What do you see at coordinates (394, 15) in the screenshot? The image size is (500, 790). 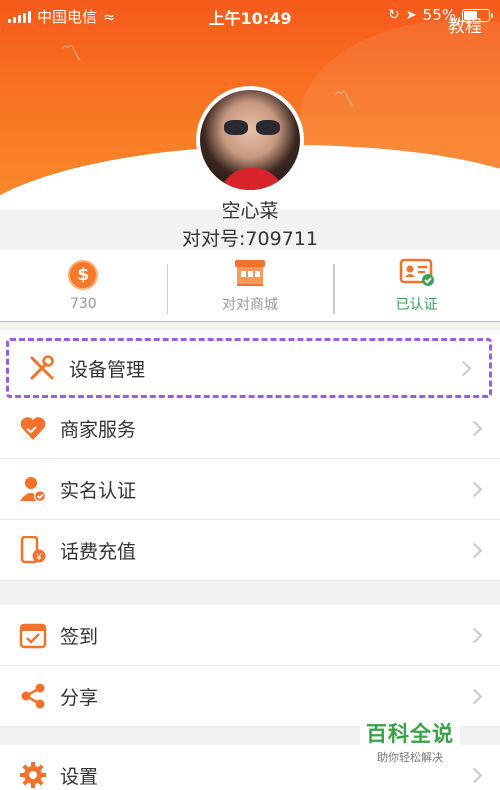 I see `rotation-lock-icon: ↻` at bounding box center [394, 15].